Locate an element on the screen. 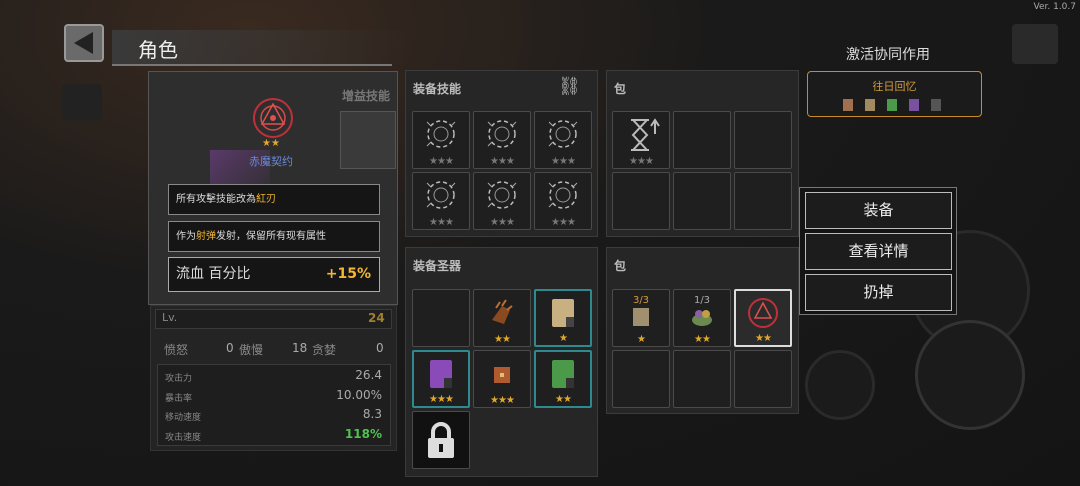  bag-relic-slot: 1/3 ★★ is located at coordinates (702, 318).